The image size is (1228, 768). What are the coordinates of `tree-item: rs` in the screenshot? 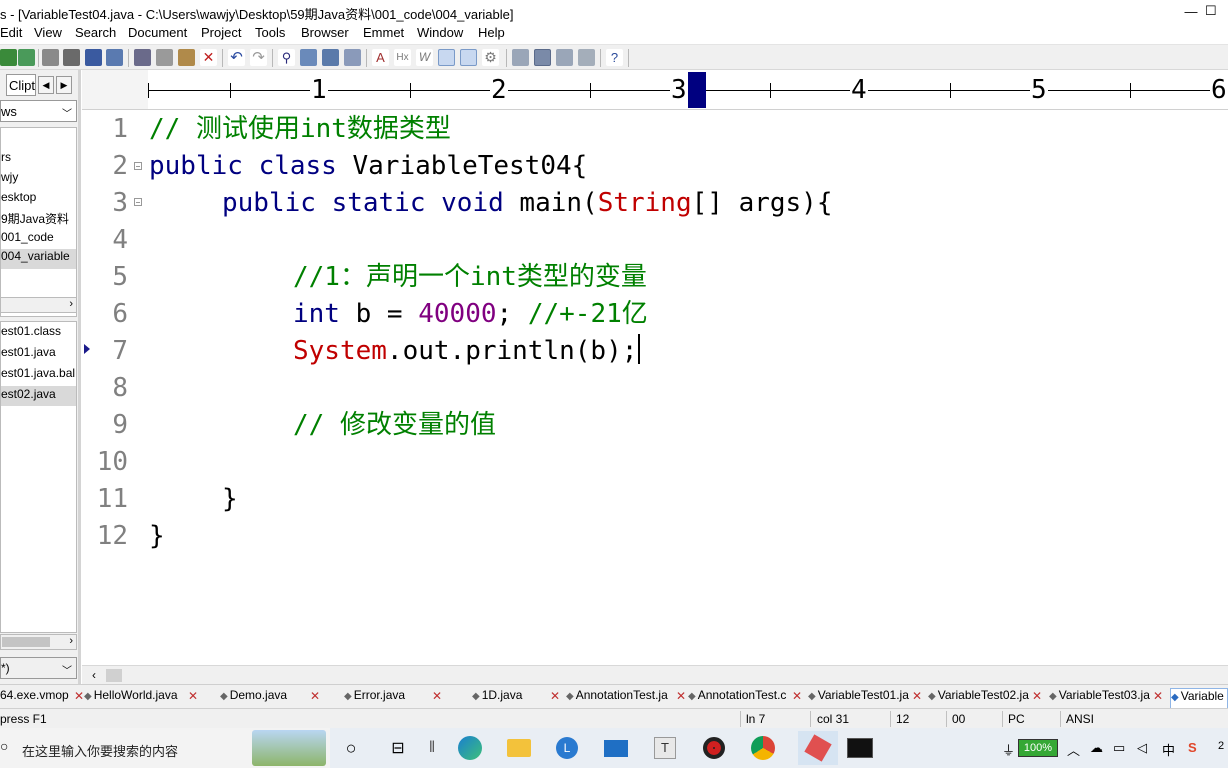 It's located at (6, 157).